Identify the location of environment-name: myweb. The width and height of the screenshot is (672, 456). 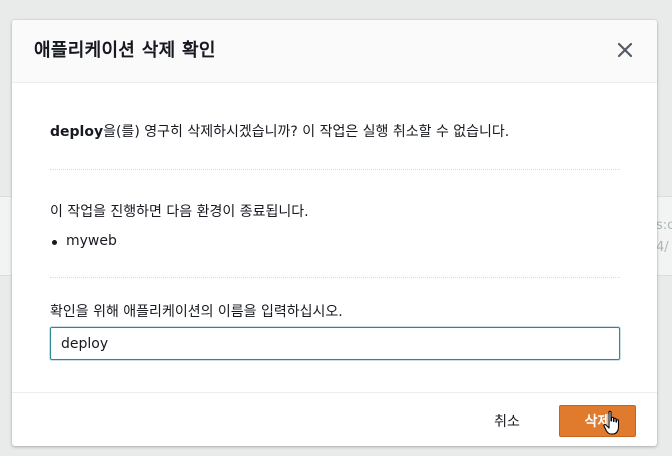
(91, 241).